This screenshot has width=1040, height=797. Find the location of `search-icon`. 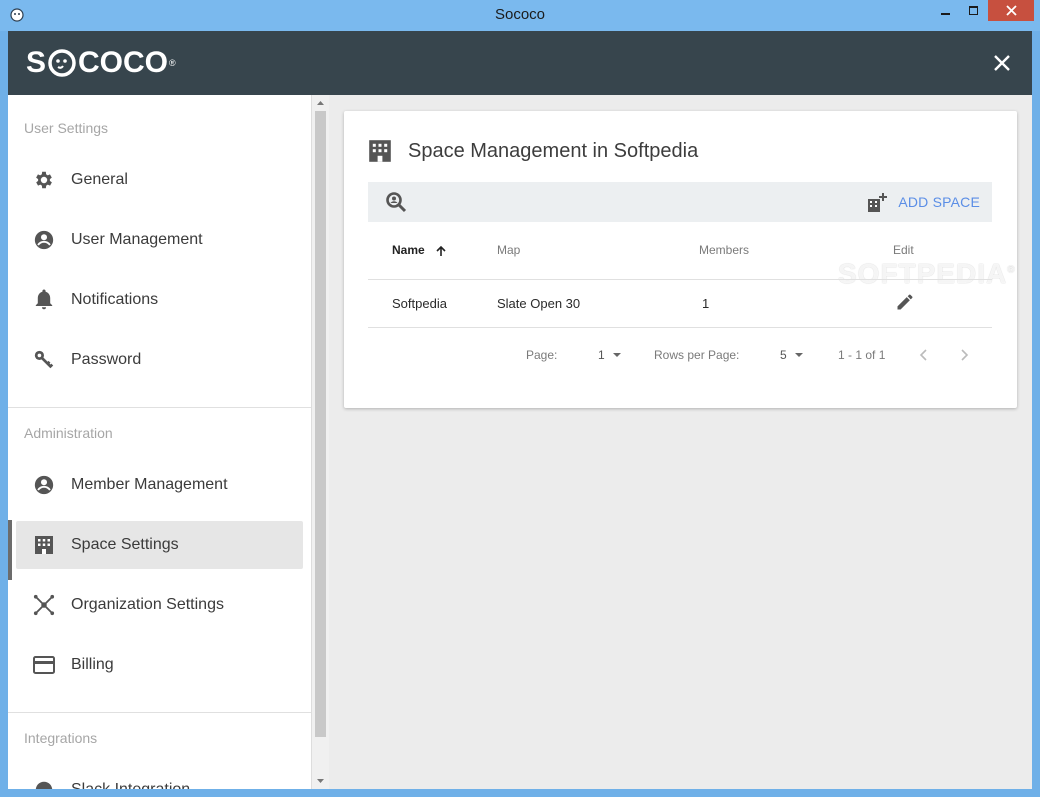

search-icon is located at coordinates (396, 202).